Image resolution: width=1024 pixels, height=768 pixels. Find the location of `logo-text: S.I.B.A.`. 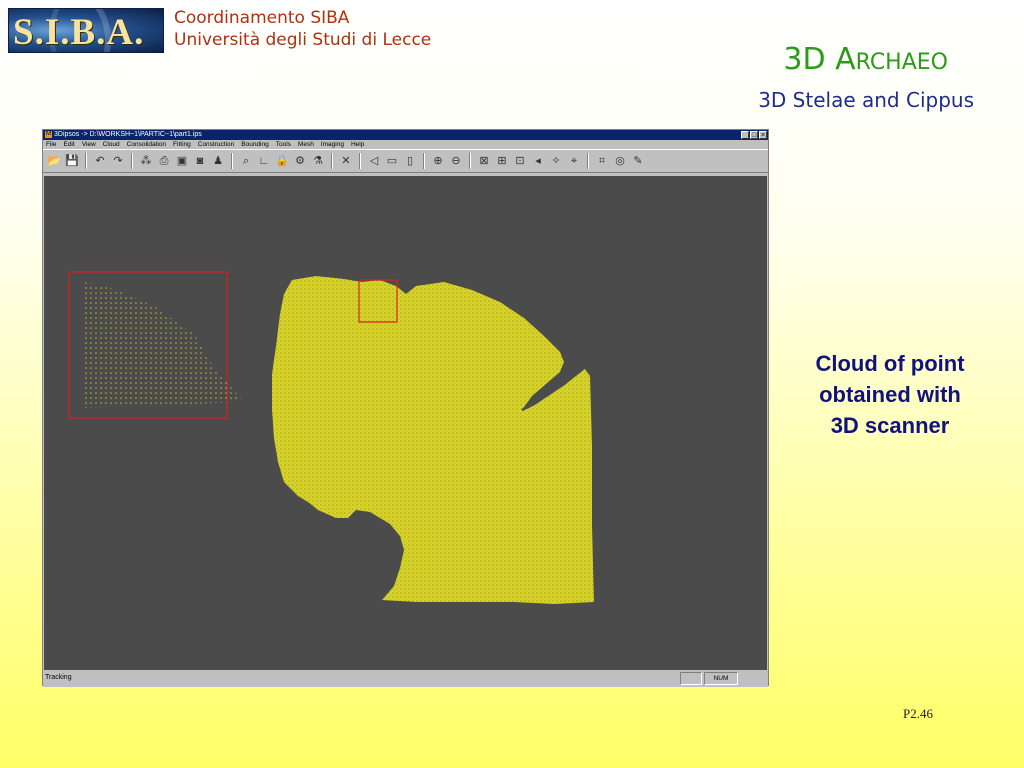

logo-text: S.I.B.A. is located at coordinates (79, 32).